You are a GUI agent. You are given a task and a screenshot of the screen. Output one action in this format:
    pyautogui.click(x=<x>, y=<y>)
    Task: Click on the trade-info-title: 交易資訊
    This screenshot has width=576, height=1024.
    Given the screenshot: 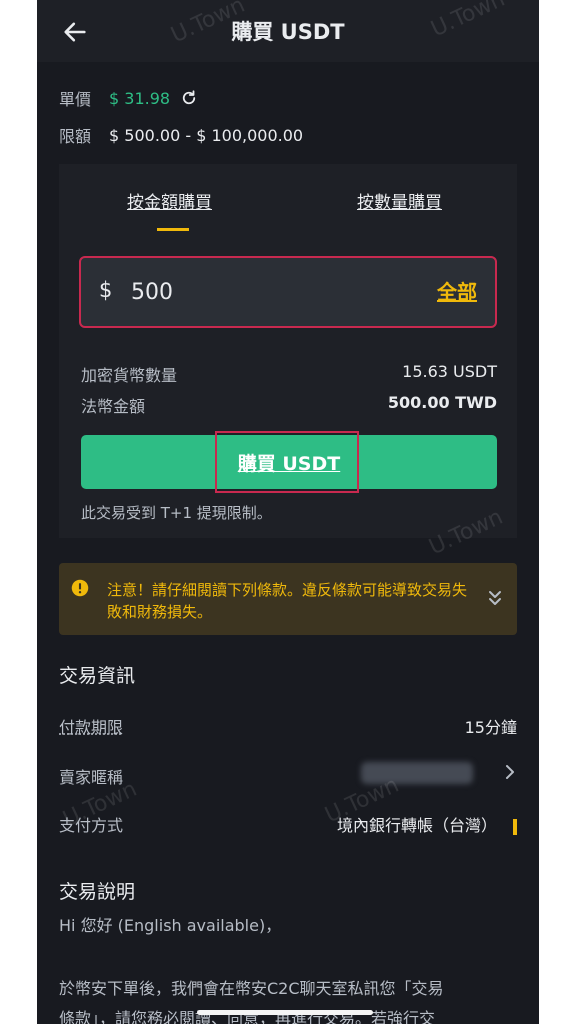 What is the action you would take?
    pyautogui.click(x=97, y=676)
    